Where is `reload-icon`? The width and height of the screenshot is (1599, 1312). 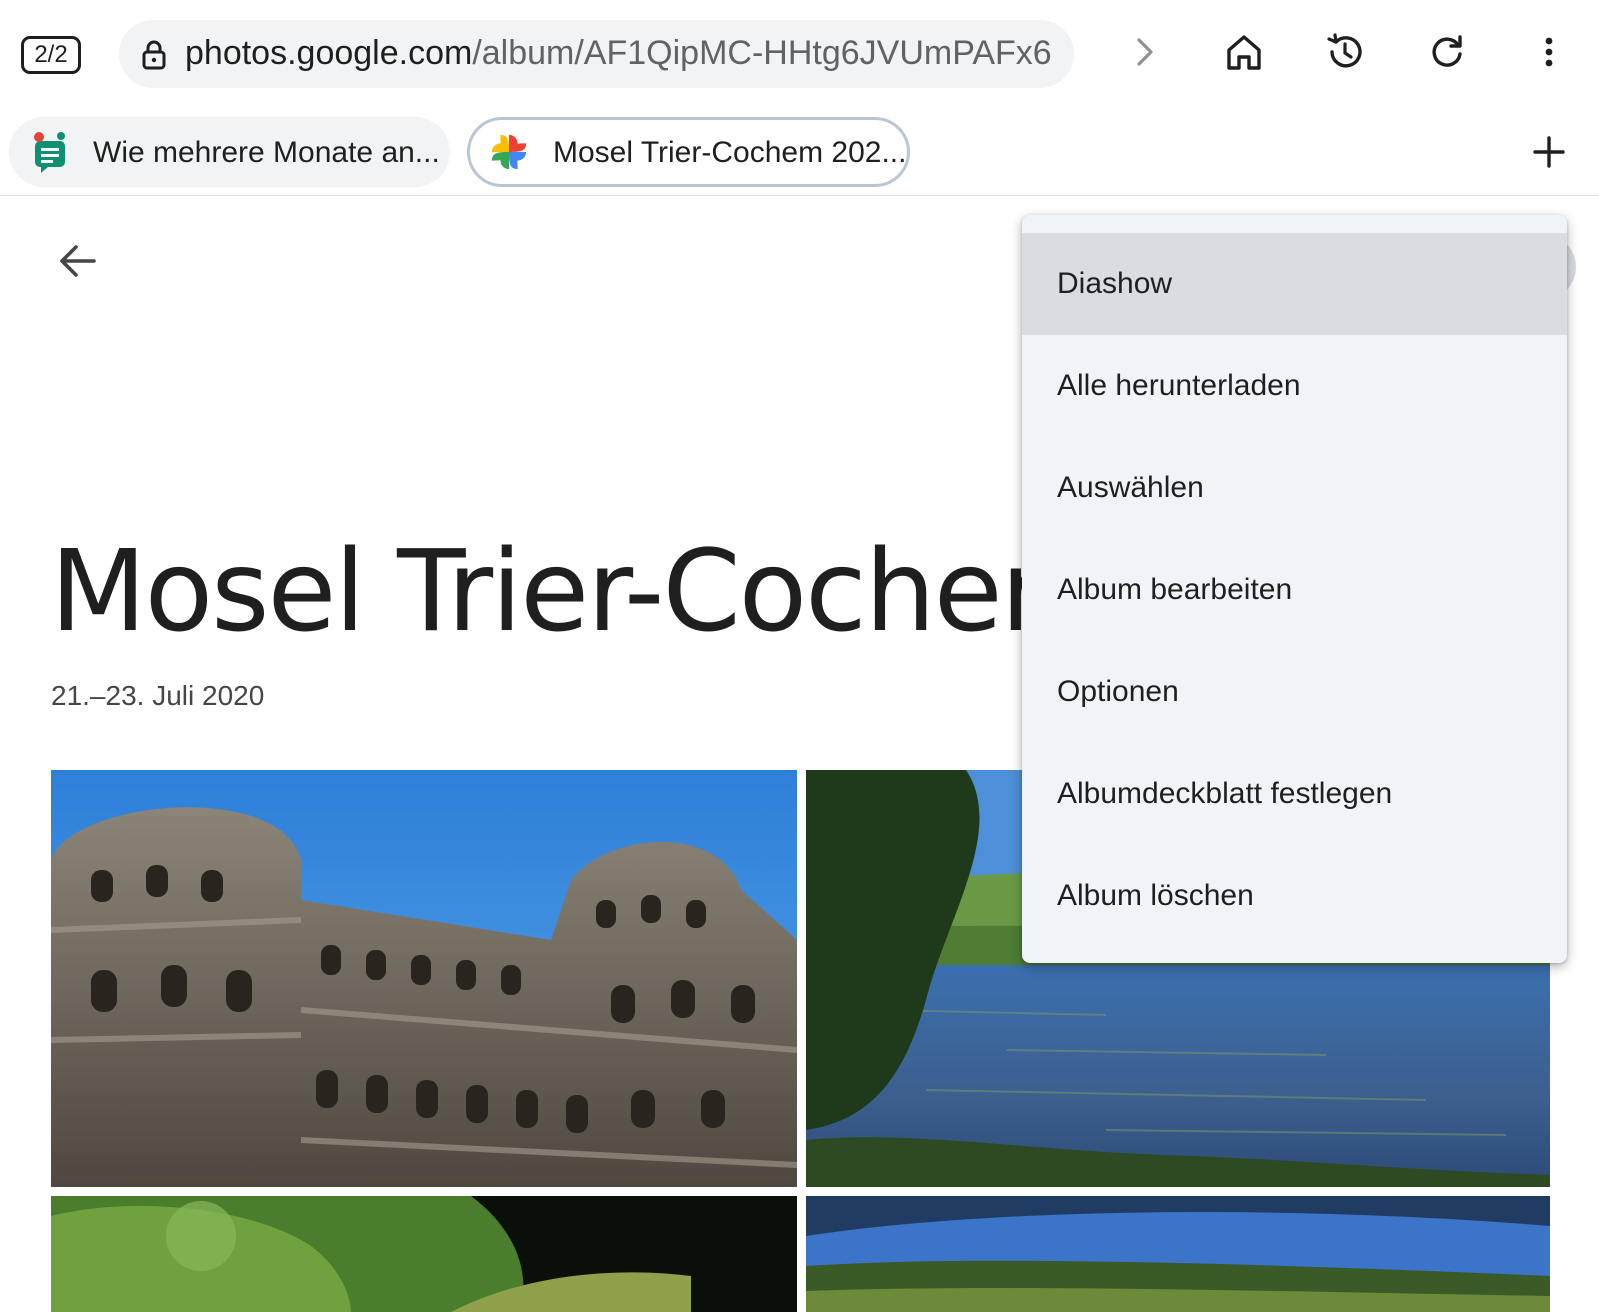
reload-icon is located at coordinates (1447, 52).